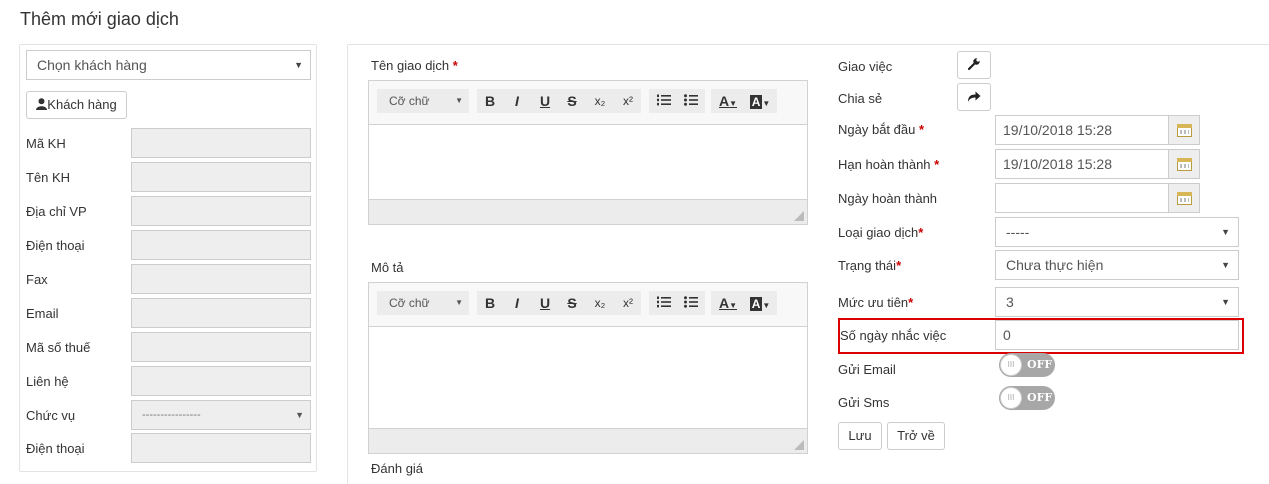 The height and width of the screenshot is (484, 1269). Describe the element at coordinates (860, 436) in the screenshot. I see `save-button: Lưu` at that location.